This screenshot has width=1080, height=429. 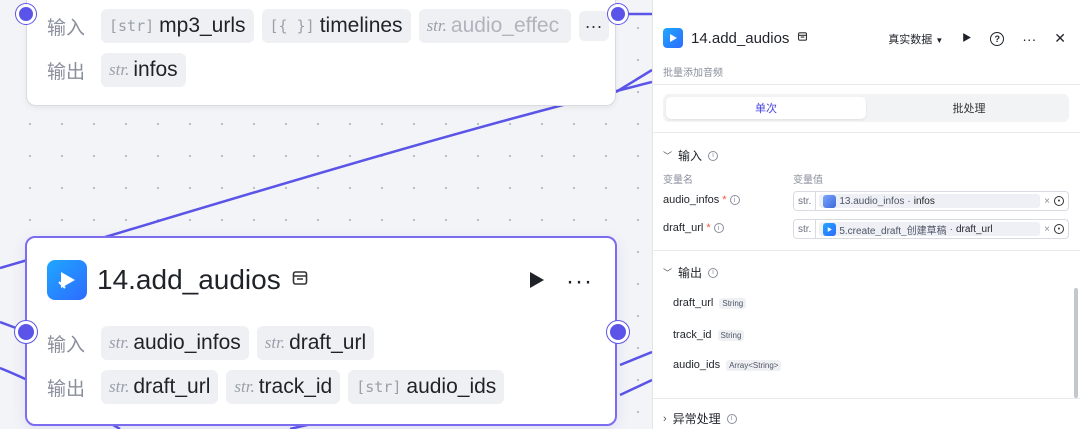 I want to click on input-value-audio-infos: str. 13.audio_infos · infos × •, so click(x=931, y=201).